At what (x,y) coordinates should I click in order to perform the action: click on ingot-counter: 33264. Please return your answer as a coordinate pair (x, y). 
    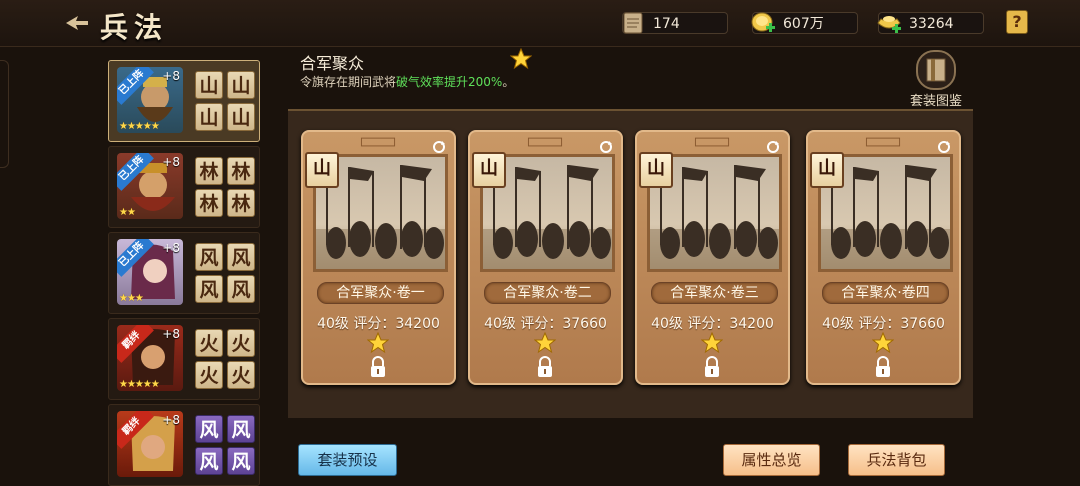
    Looking at the image, I should click on (930, 23).